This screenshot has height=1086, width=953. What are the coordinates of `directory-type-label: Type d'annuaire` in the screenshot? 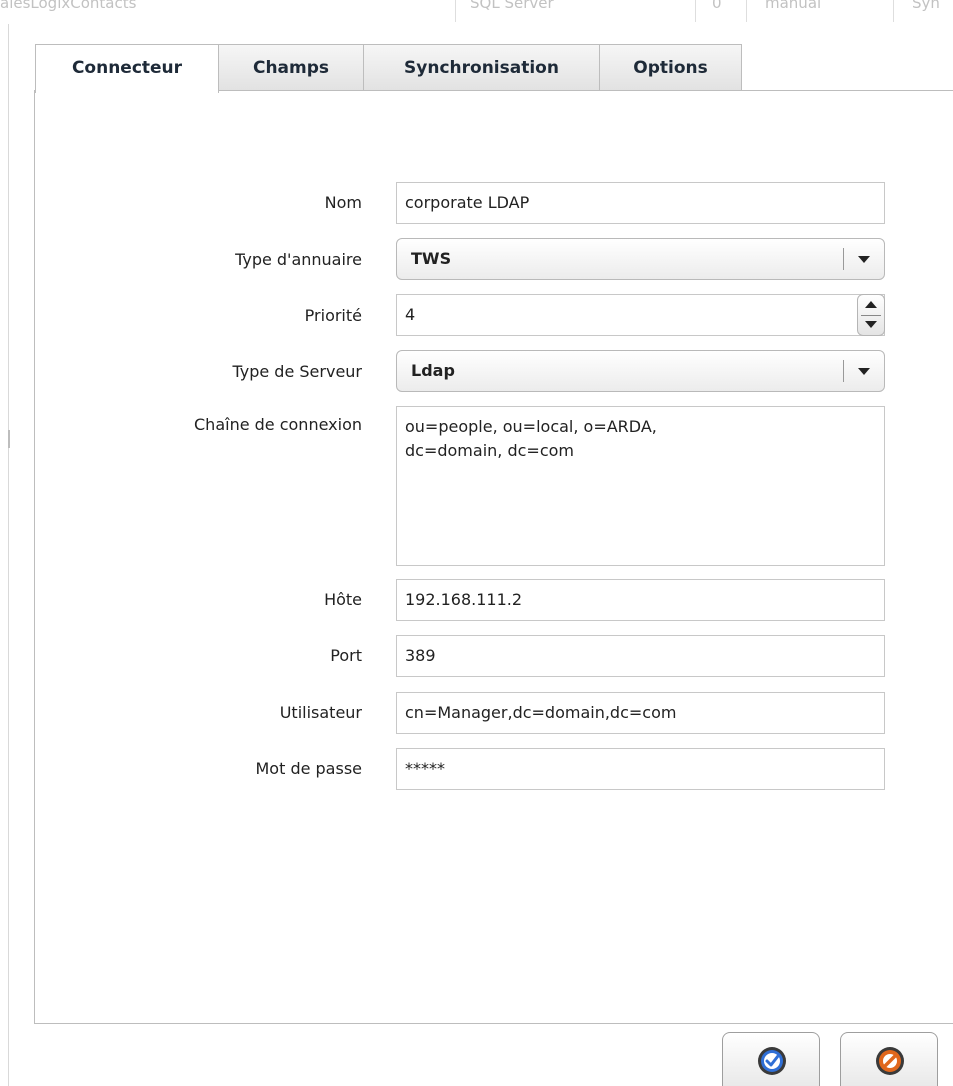 It's located at (298, 259).